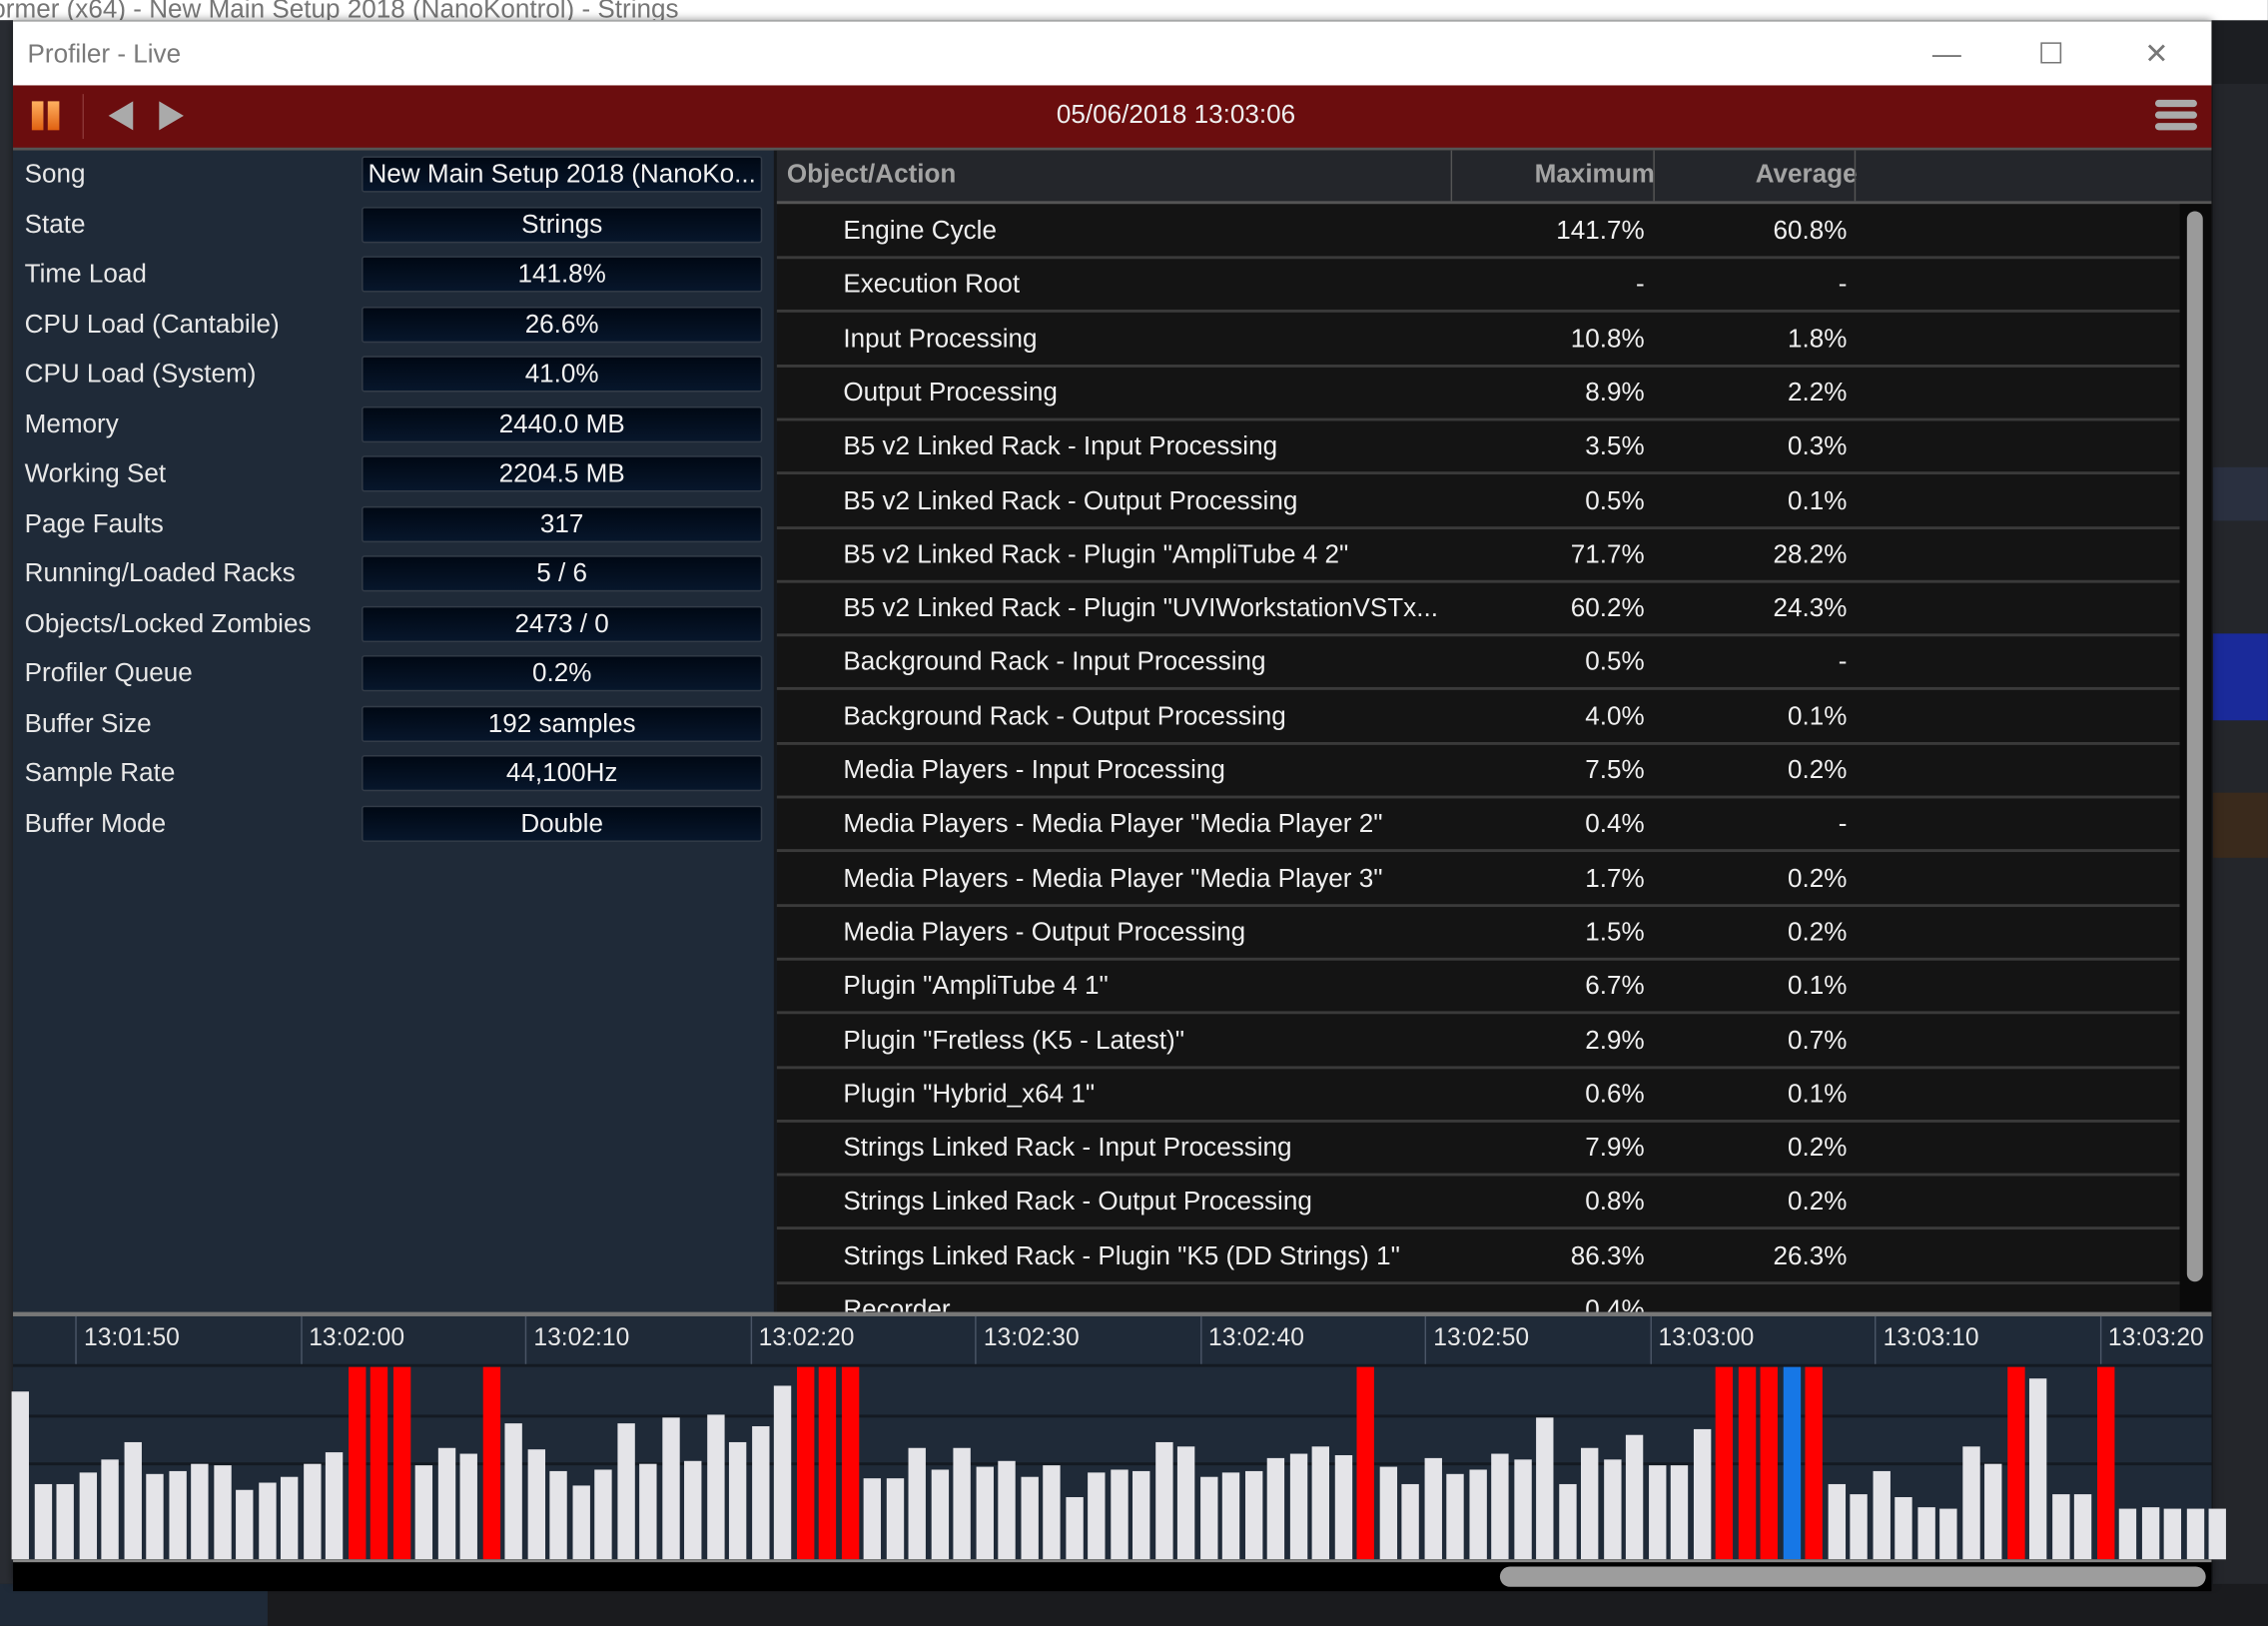 The image size is (2268, 1626). What do you see at coordinates (2050, 54) in the screenshot?
I see `maximize-icon: ☐` at bounding box center [2050, 54].